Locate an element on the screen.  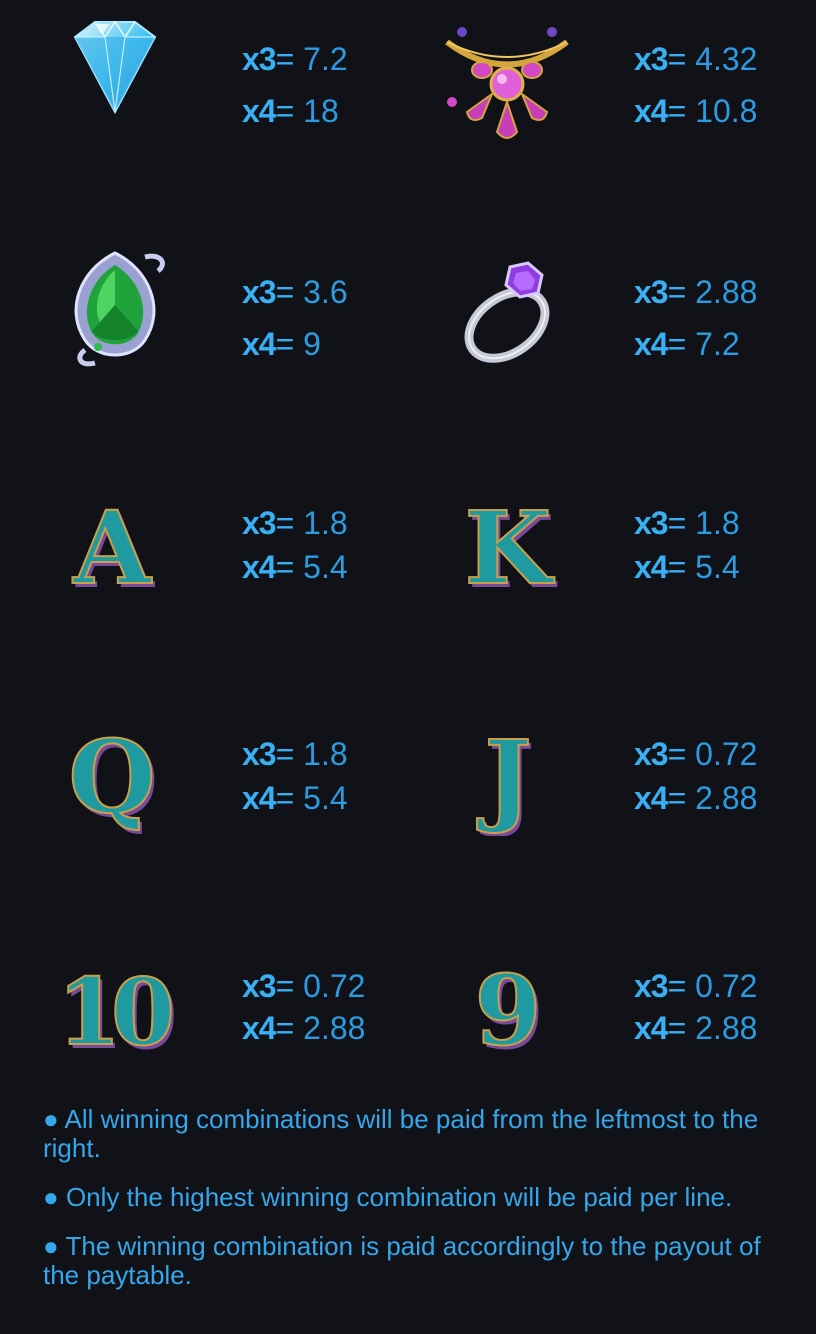
letter-j-icon: J J is located at coordinates (507, 776).